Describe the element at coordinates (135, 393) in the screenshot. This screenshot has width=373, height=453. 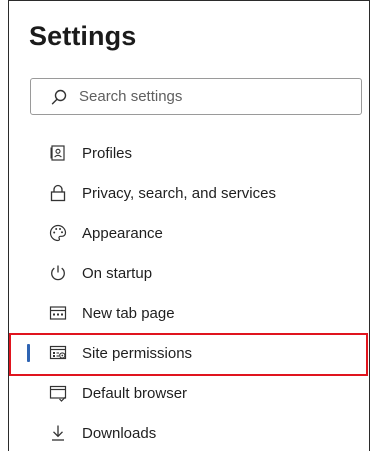
I see `sidebar-item-label: Default browser` at that location.